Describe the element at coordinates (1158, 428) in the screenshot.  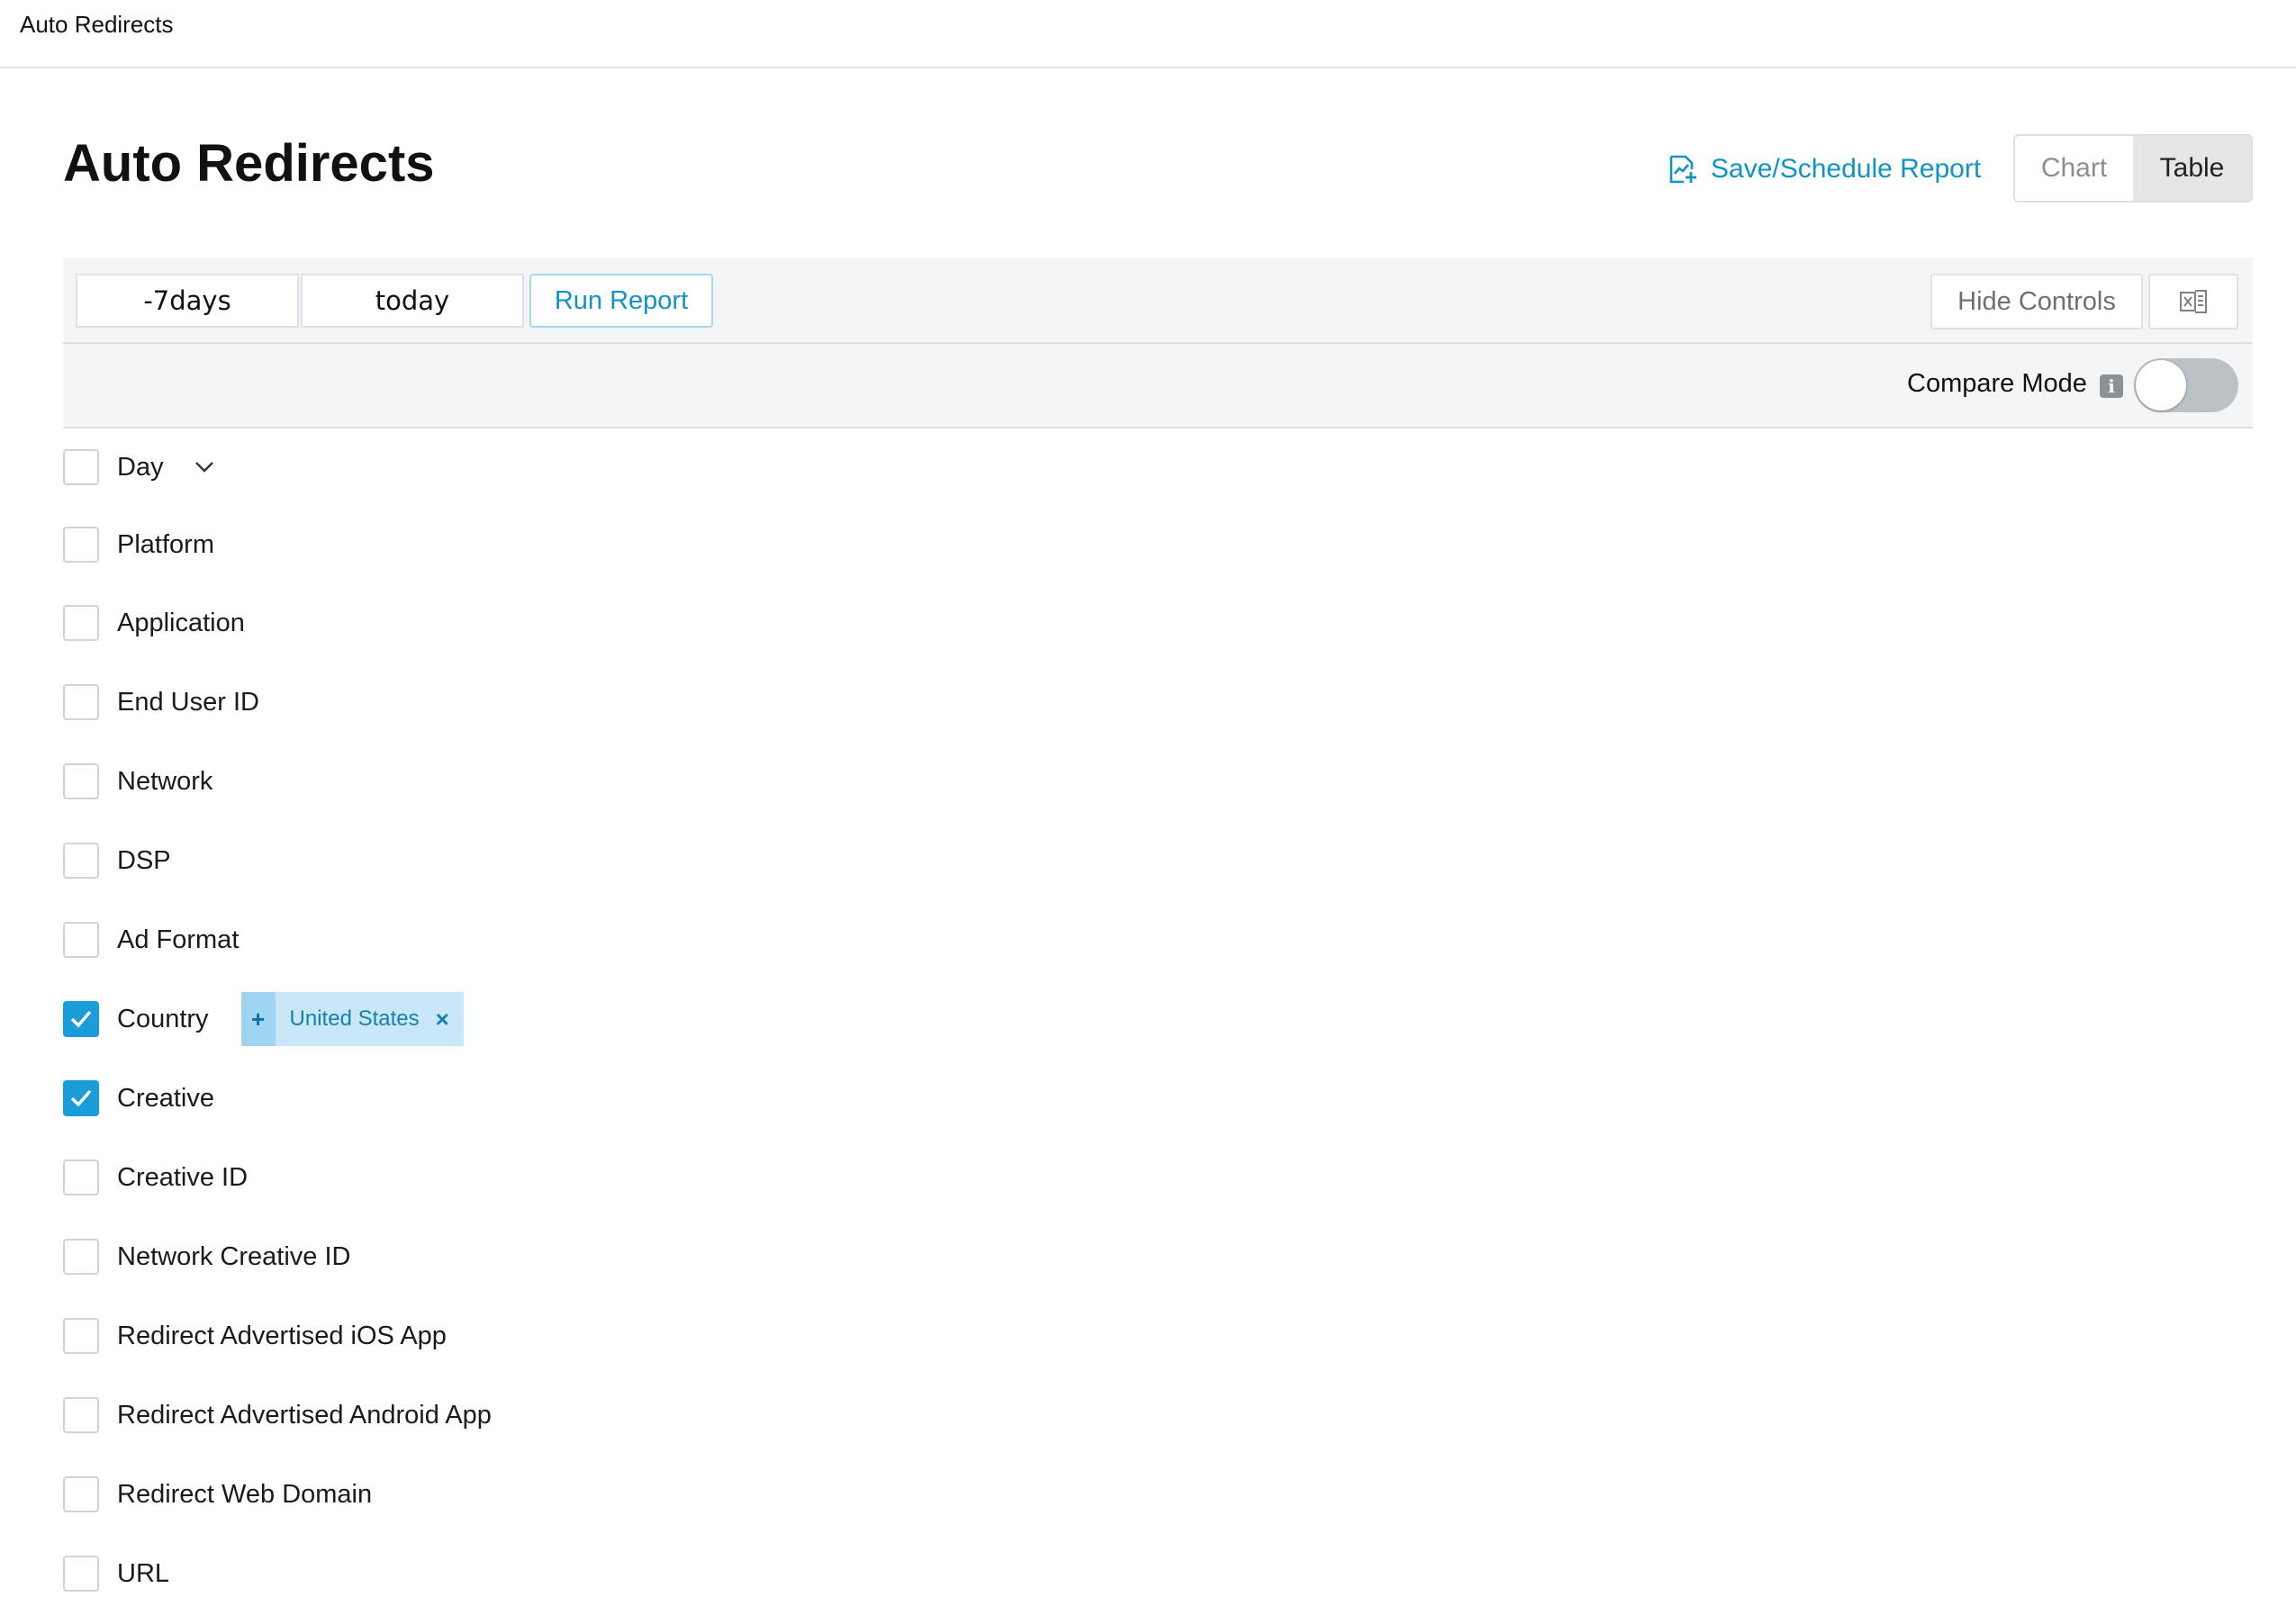
I see `controls-bottom-border` at that location.